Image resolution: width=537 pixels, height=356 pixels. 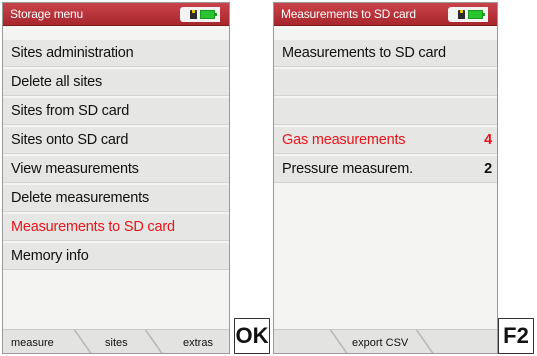 I want to click on softkey-bar: export CSV, so click(x=385, y=341).